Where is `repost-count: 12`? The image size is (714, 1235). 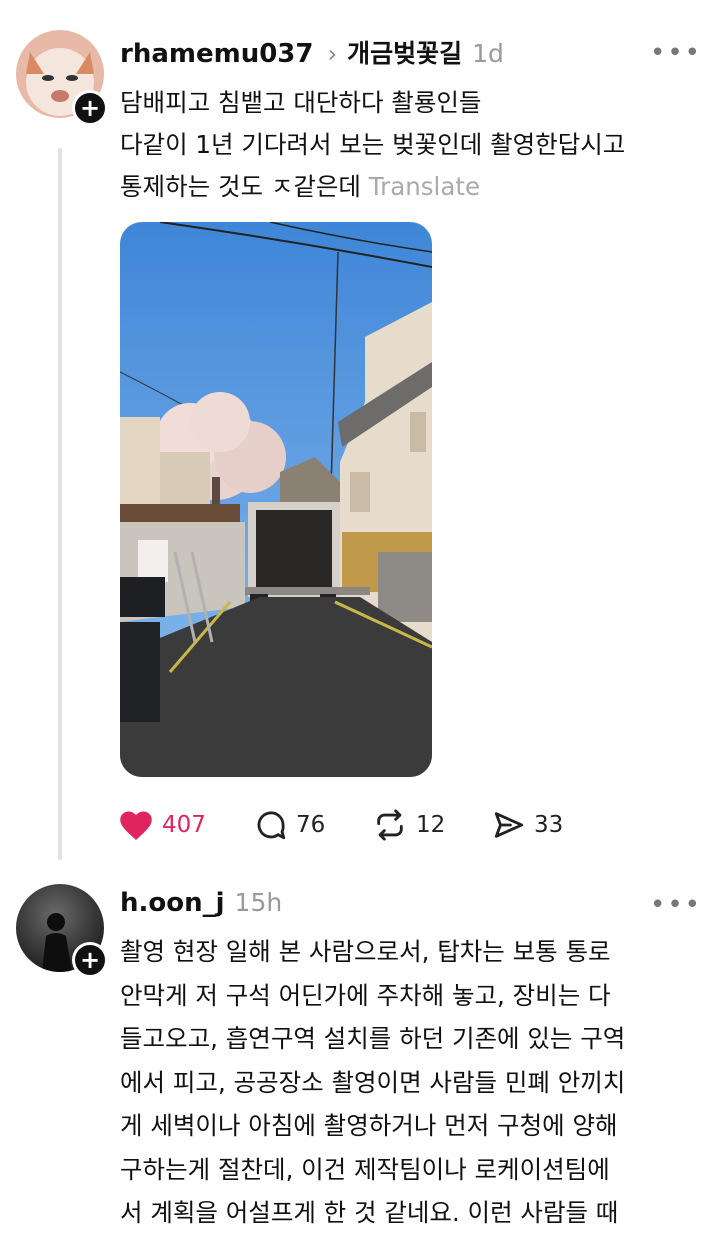 repost-count: 12 is located at coordinates (431, 825).